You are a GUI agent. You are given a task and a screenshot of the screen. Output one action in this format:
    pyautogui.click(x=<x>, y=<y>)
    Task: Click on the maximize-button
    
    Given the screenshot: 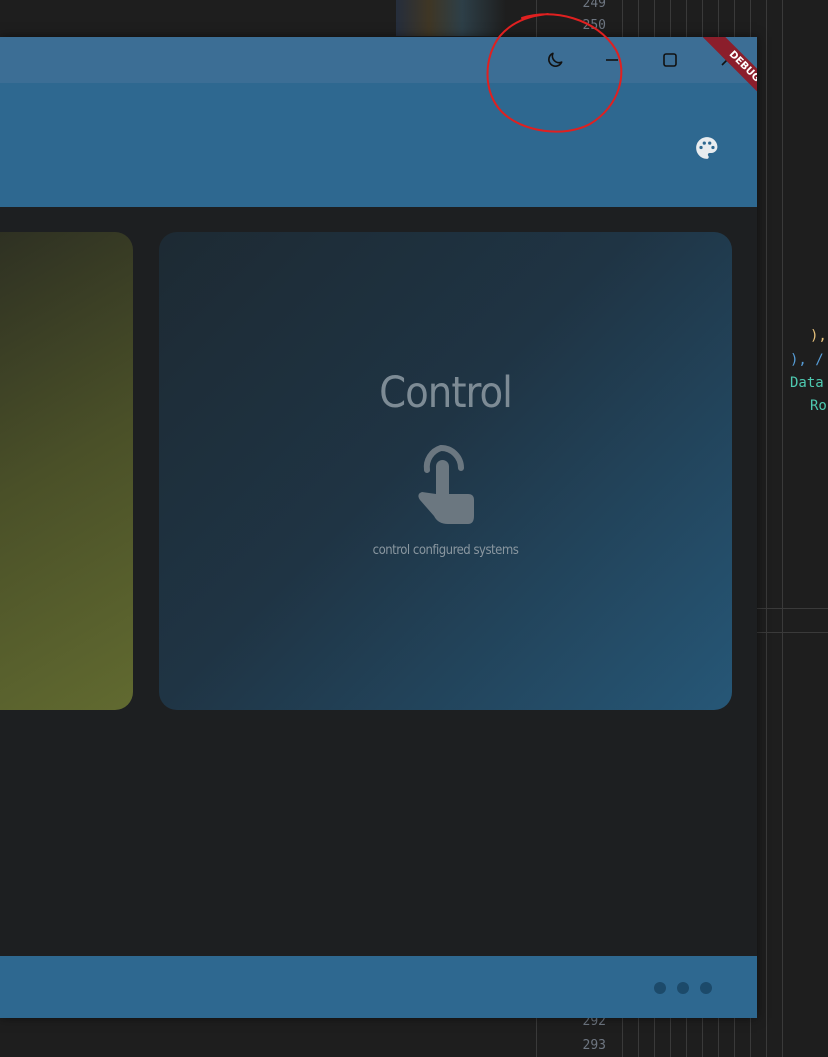 What is the action you would take?
    pyautogui.click(x=670, y=60)
    